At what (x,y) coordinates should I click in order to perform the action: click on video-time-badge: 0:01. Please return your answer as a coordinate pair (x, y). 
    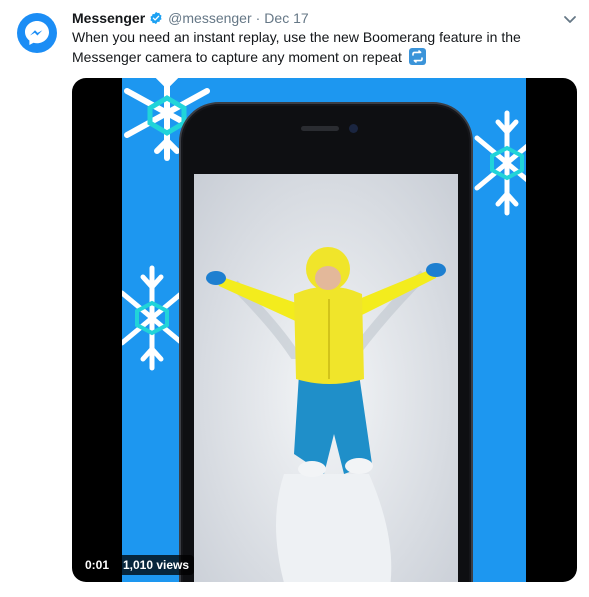
    Looking at the image, I should click on (97, 565).